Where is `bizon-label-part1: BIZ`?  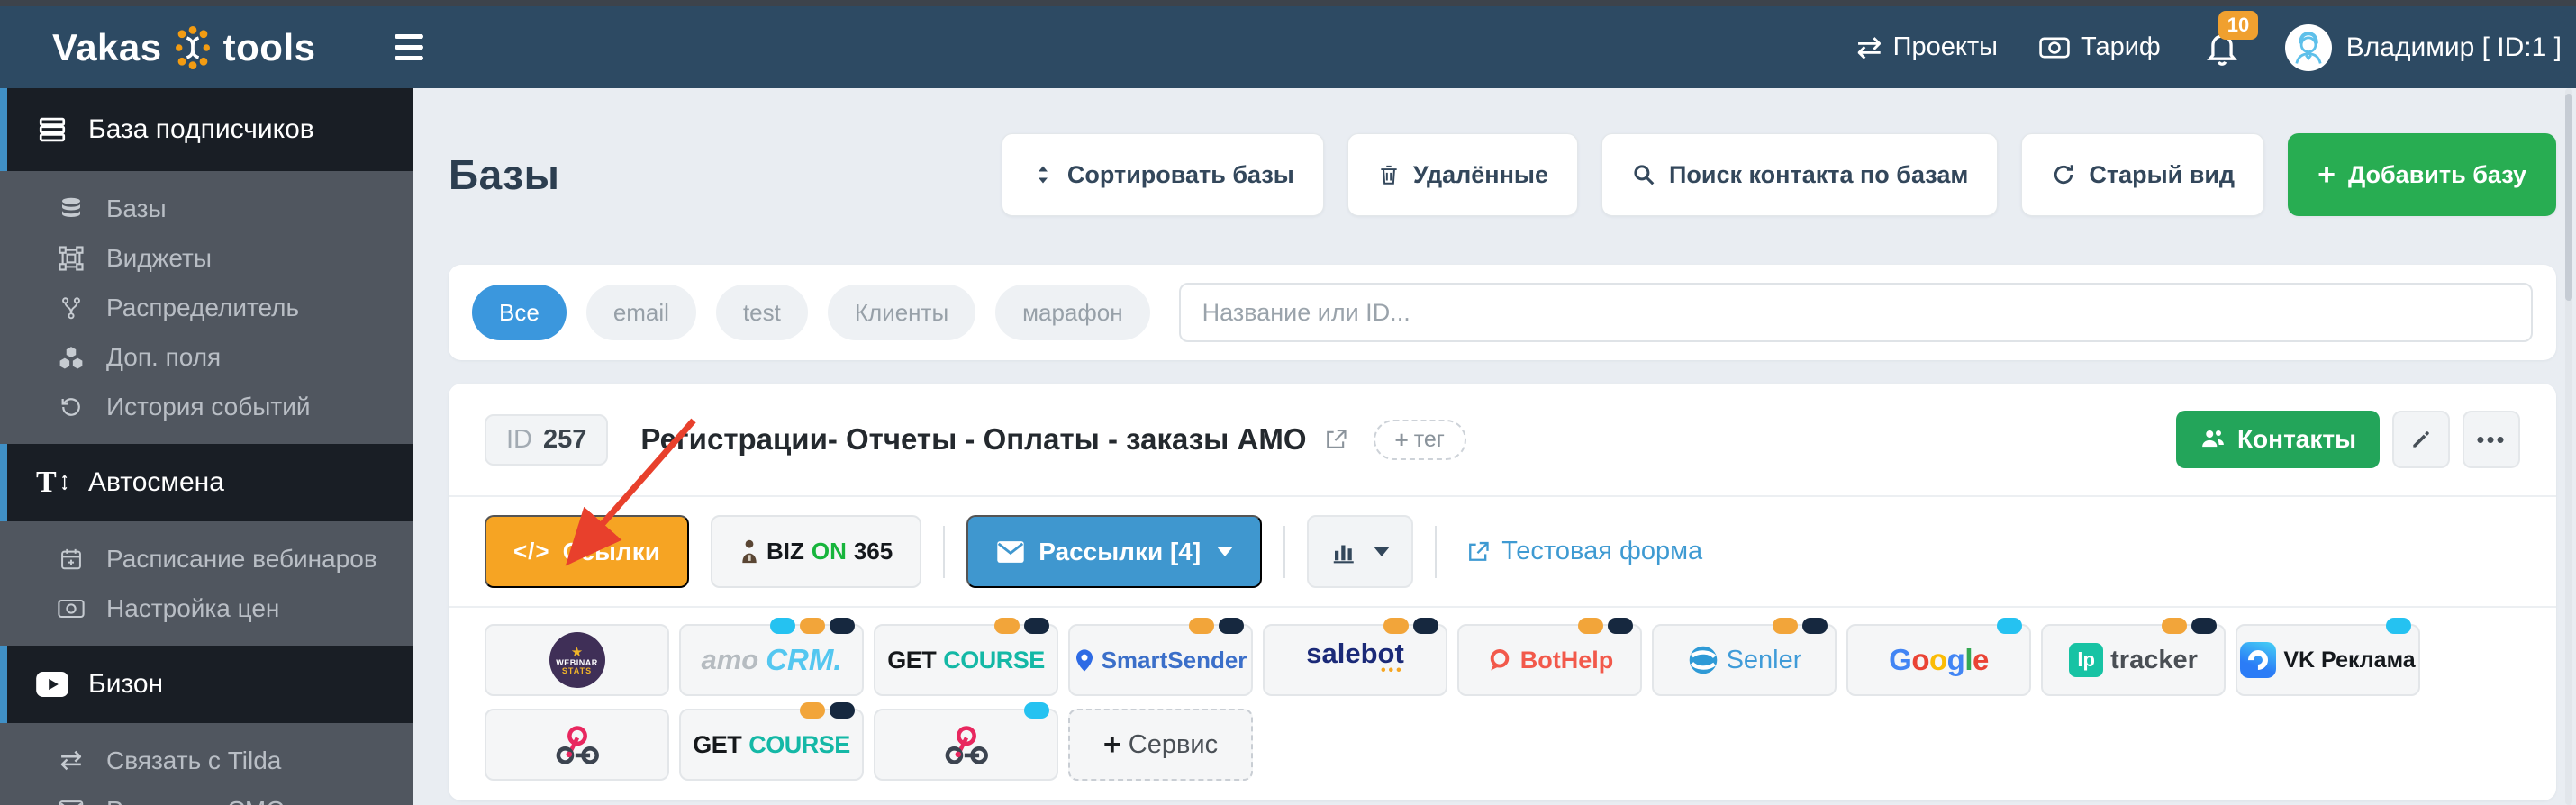 bizon-label-part1: BIZ is located at coordinates (785, 551).